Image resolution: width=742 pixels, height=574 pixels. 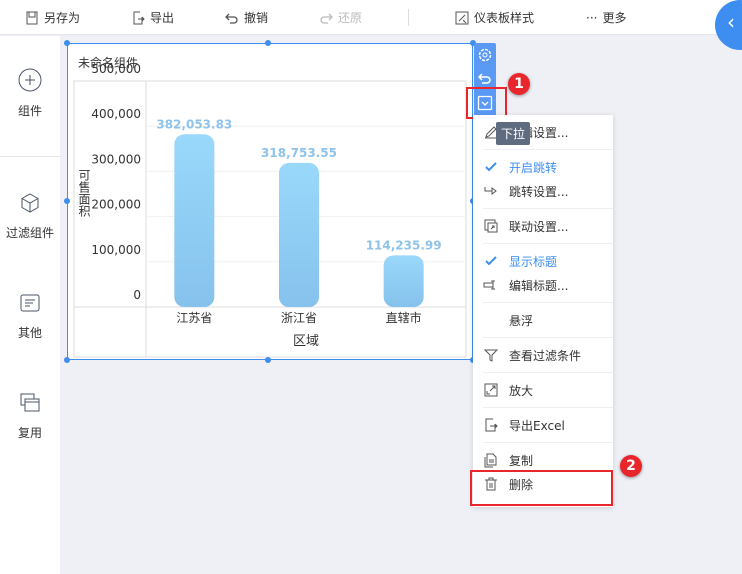 What do you see at coordinates (537, 425) in the screenshot?
I see `menu-item-label: 导出Excel` at bounding box center [537, 425].